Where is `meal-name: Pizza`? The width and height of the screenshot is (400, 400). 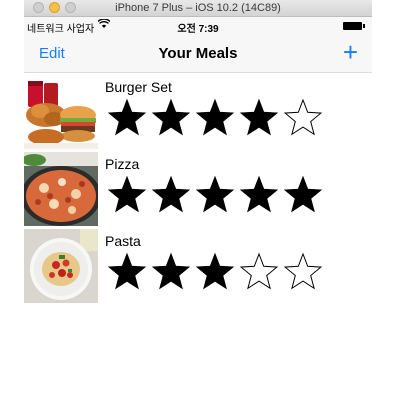 meal-name: Pizza is located at coordinates (122, 164).